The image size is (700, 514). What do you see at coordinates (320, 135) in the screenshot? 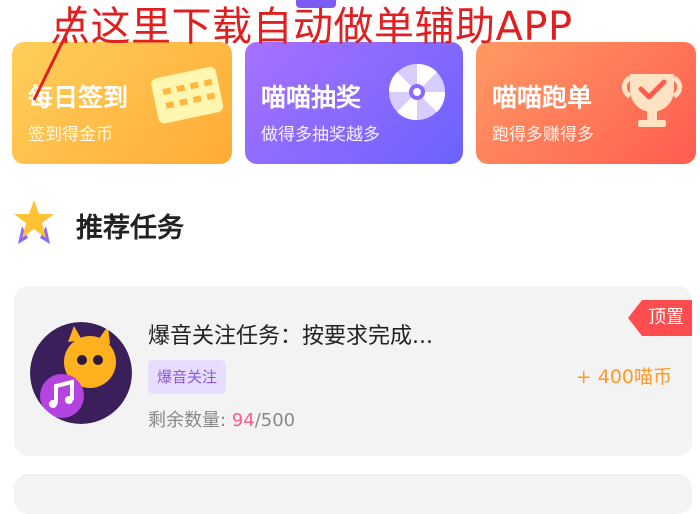
I see `card-subtitle: 做得多抽奖越多` at bounding box center [320, 135].